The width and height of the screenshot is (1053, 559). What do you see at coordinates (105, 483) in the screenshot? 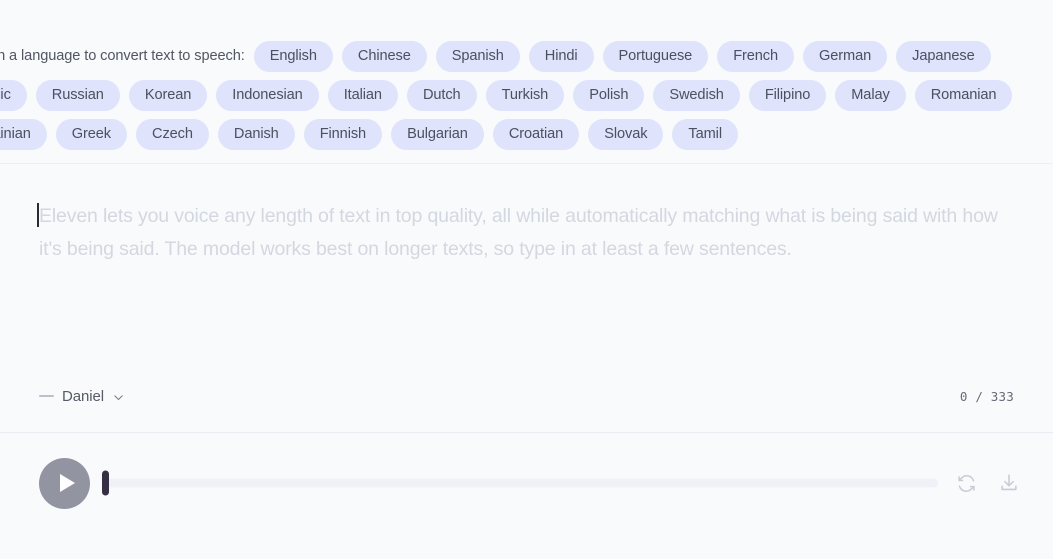
I see `audio-progress-handle` at bounding box center [105, 483].